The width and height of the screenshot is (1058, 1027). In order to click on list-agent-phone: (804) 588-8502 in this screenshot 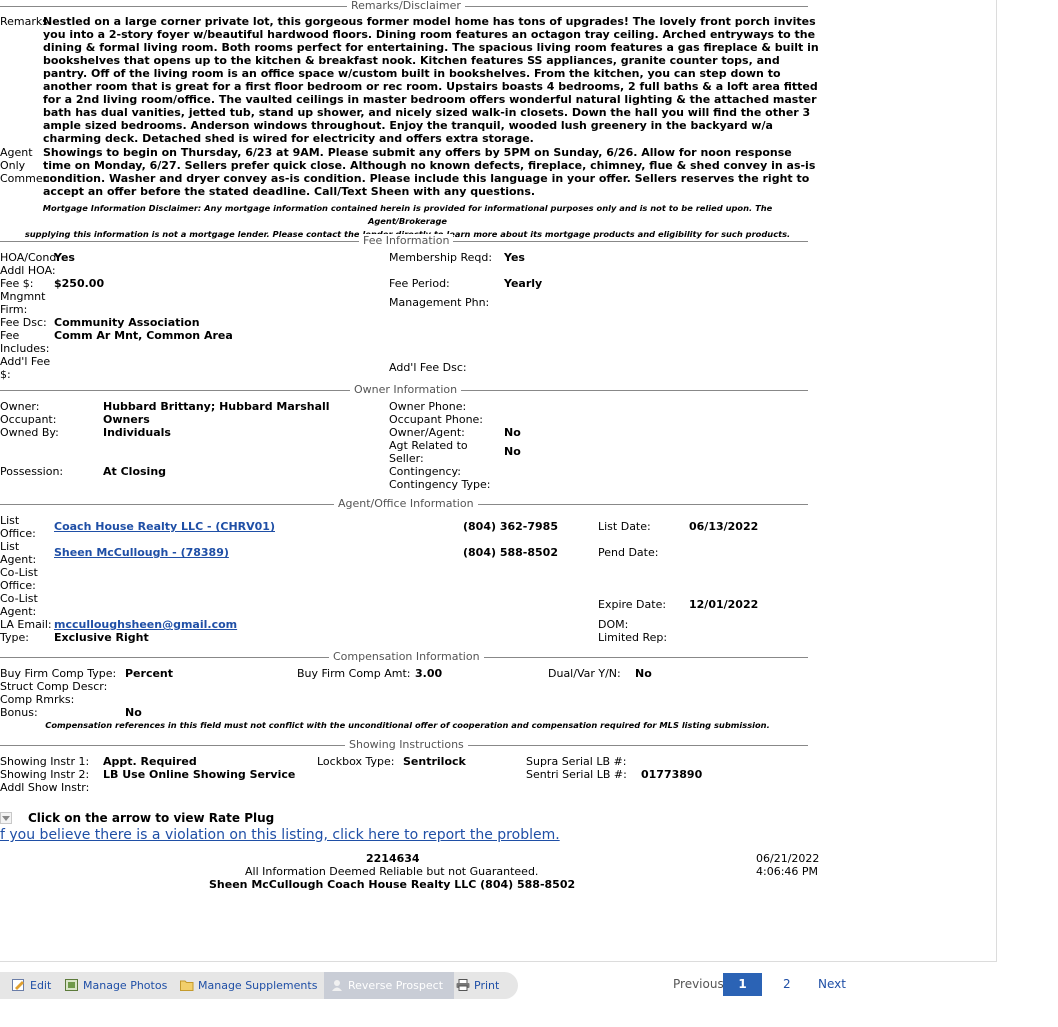, I will do `click(510, 552)`.